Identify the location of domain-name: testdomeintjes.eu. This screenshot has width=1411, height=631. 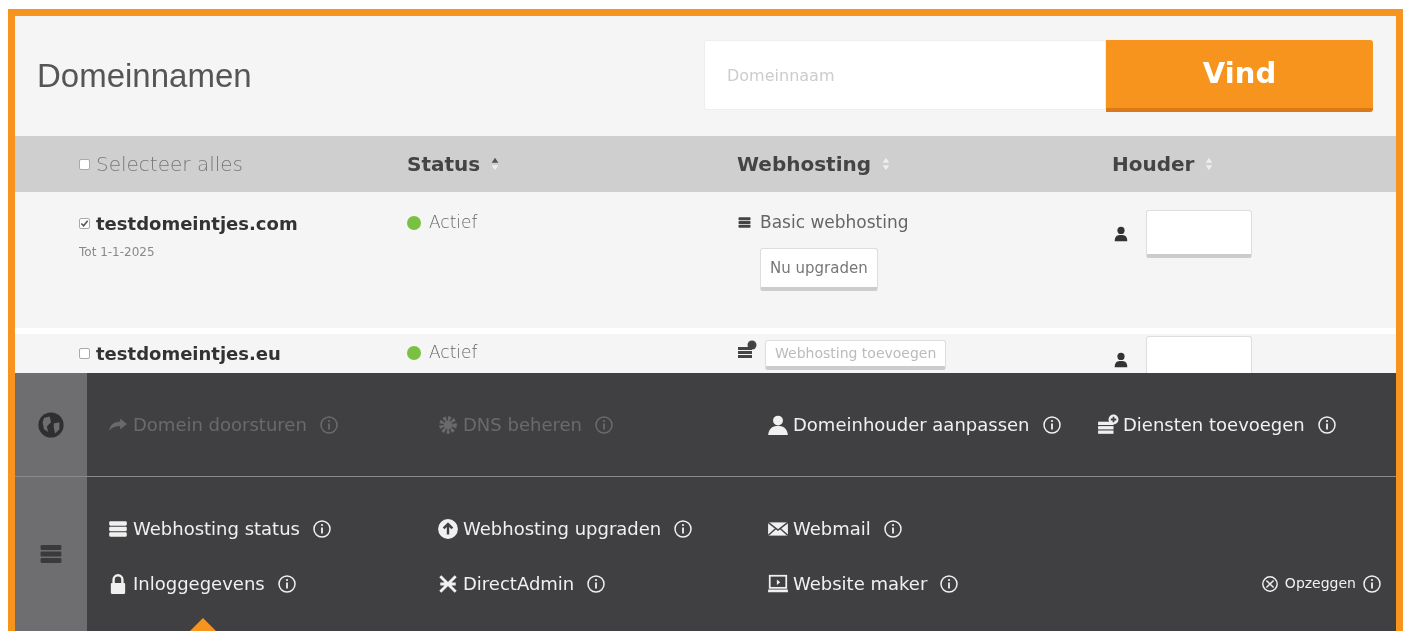
(188, 353).